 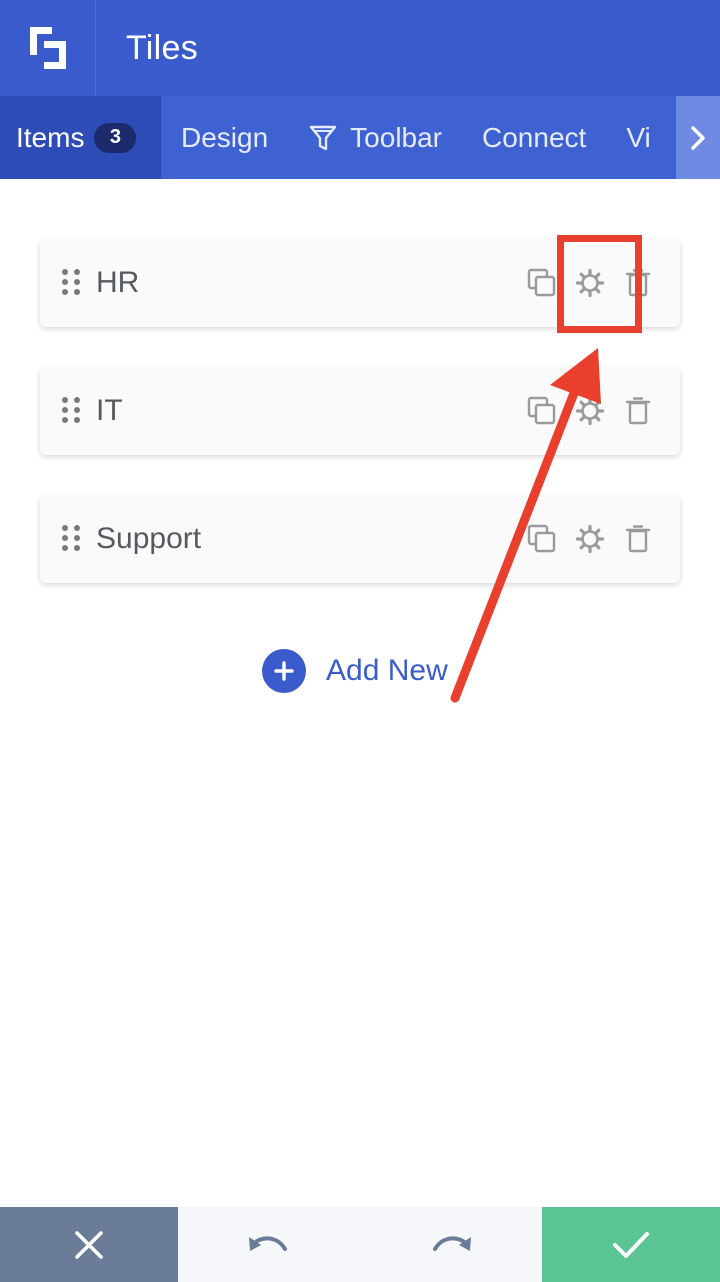 I want to click on tabs-scroll-right-button, so click(x=698, y=137).